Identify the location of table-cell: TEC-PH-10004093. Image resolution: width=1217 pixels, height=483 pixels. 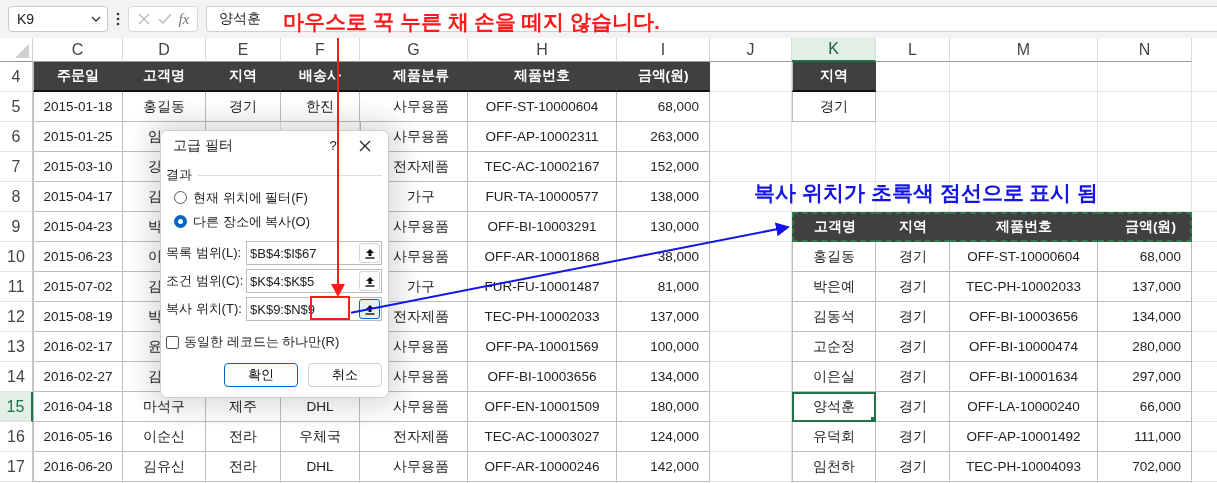
(1024, 467).